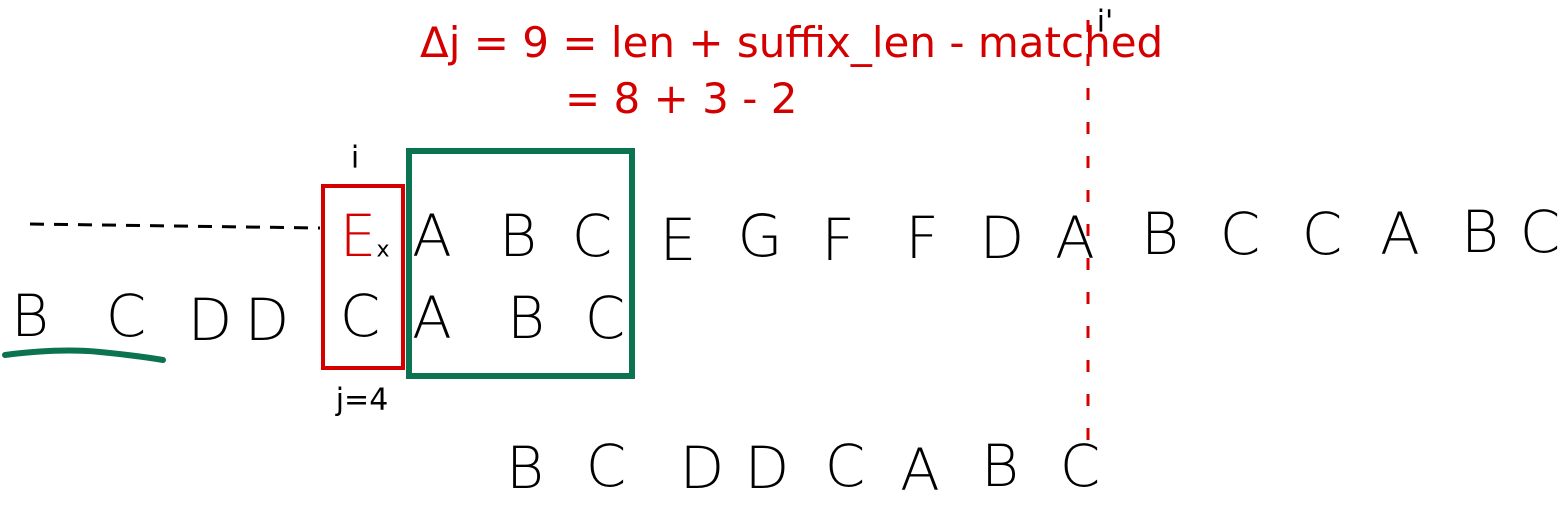  I want to click on pattern-char: A, so click(432, 318).